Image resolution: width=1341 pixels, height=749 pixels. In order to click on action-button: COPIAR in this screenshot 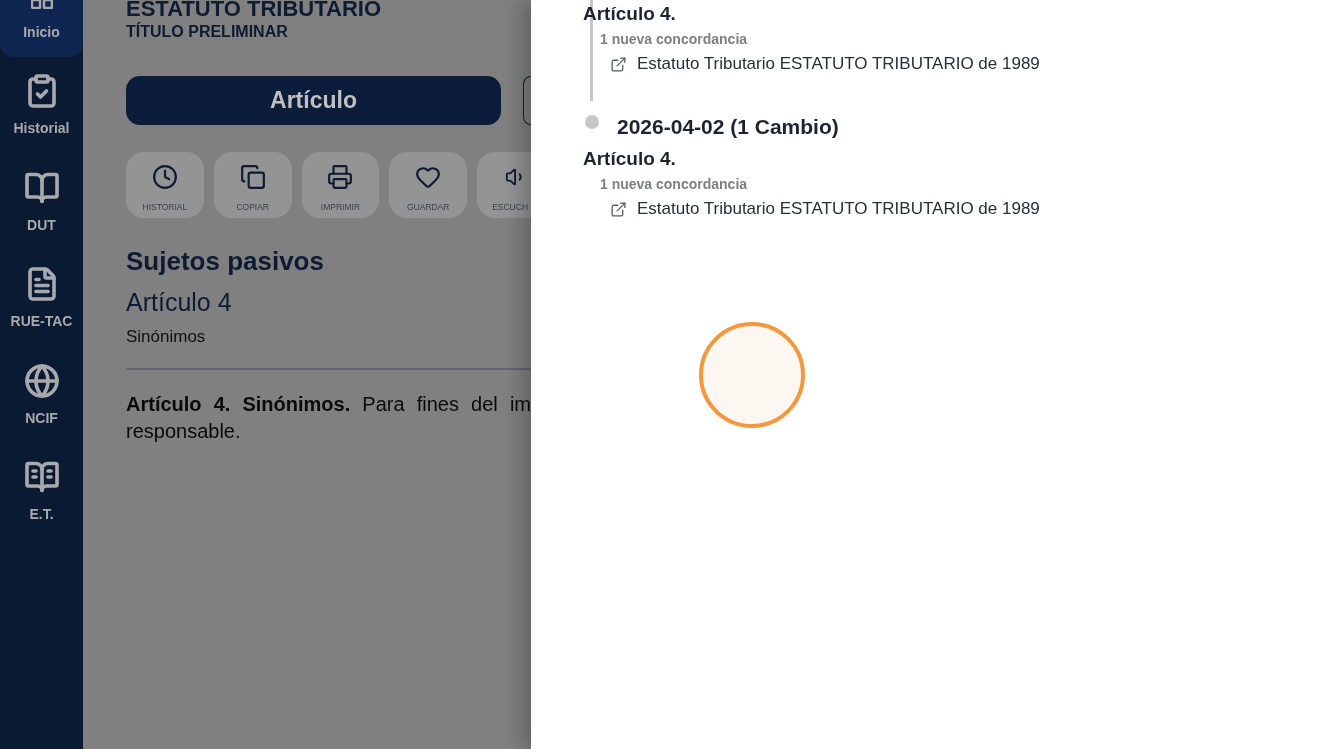, I will do `click(252, 185)`.